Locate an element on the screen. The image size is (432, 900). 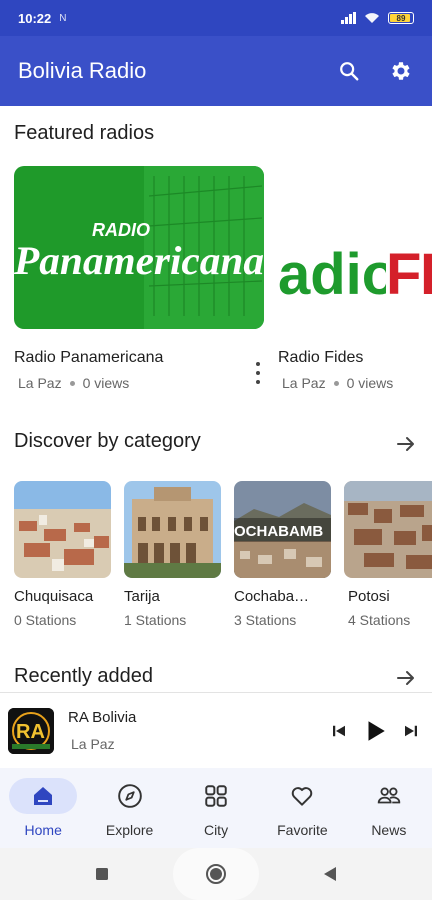
home-circle-icon is located at coordinates (216, 874).